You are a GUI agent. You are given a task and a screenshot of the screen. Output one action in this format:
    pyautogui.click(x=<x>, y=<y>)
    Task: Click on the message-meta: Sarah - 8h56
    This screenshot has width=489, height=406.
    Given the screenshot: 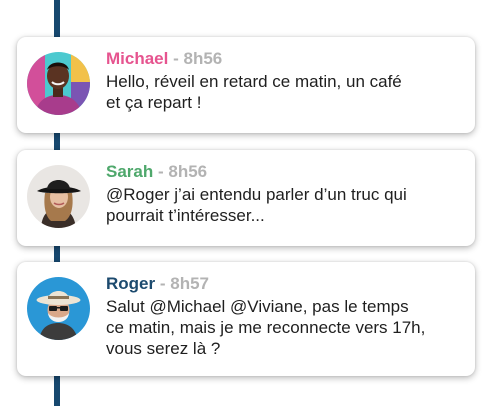 What is the action you would take?
    pyautogui.click(x=284, y=172)
    